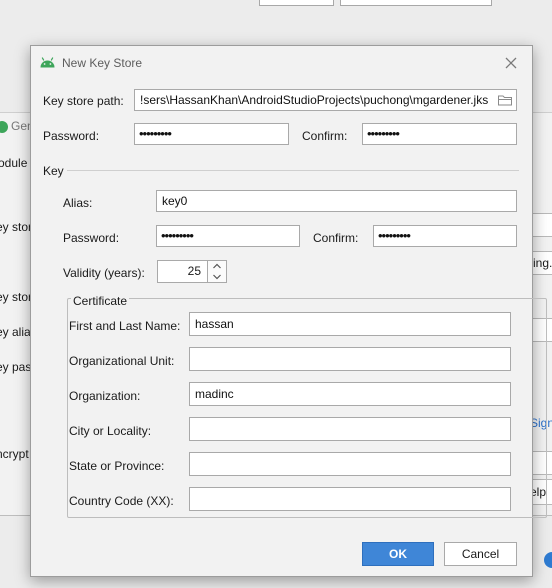 The height and width of the screenshot is (588, 552). I want to click on background-field, so click(541, 225).